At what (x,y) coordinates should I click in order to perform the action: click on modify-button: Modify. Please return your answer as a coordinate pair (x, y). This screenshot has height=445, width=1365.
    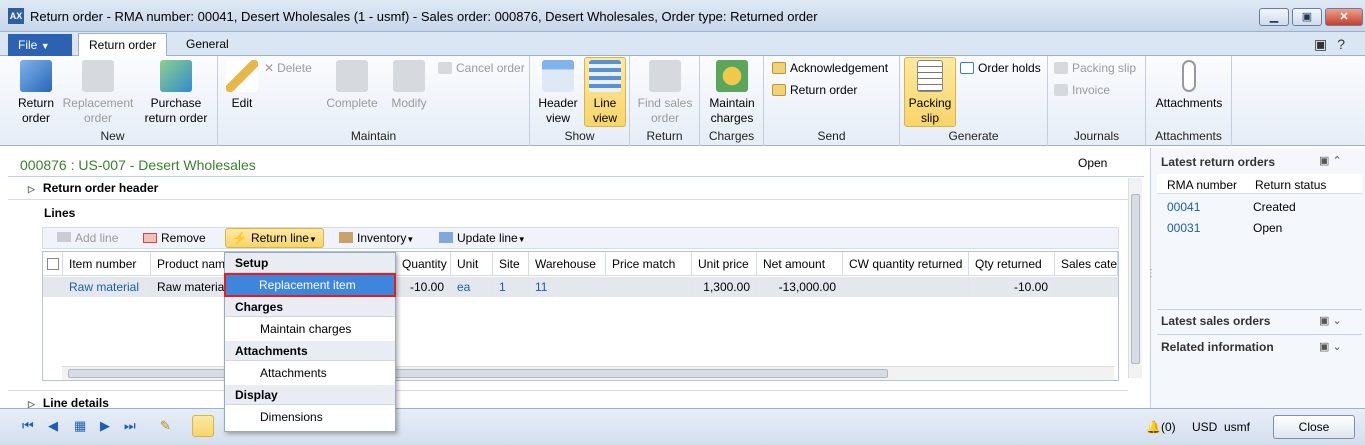
    Looking at the image, I should click on (409, 85).